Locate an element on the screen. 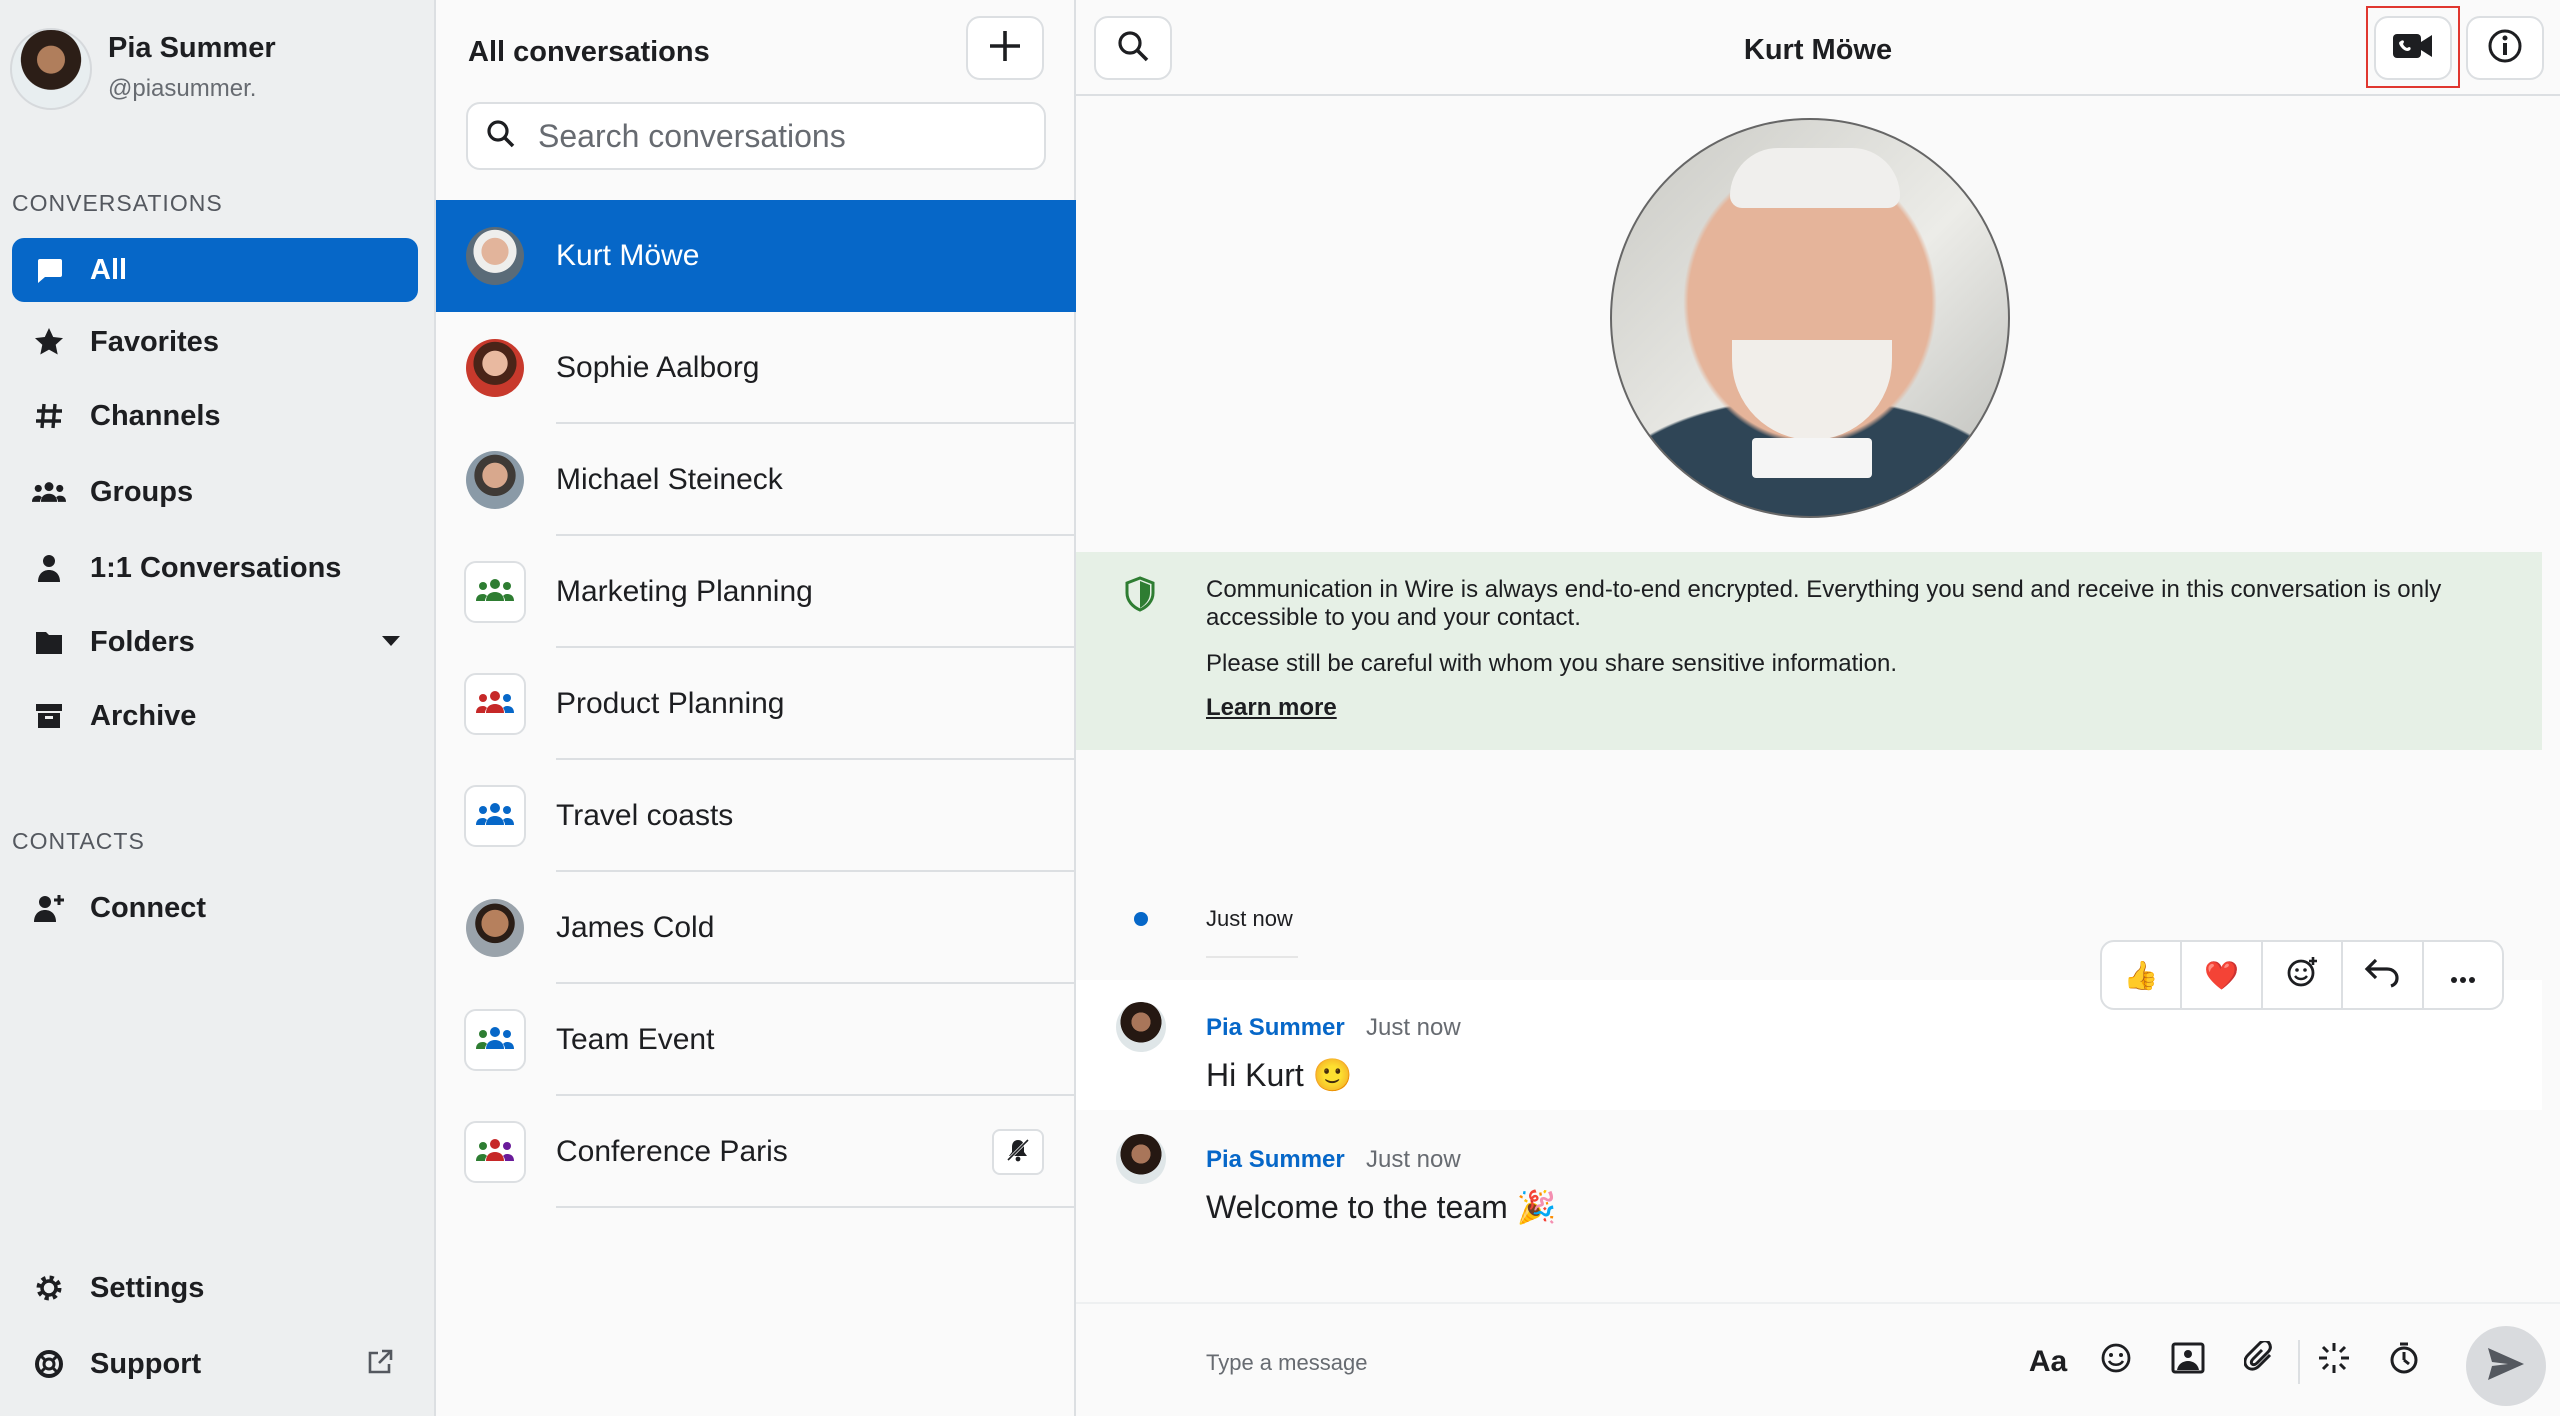 The image size is (2560, 1416). conversation-header: Kurt Möwe is located at coordinates (1818, 48).